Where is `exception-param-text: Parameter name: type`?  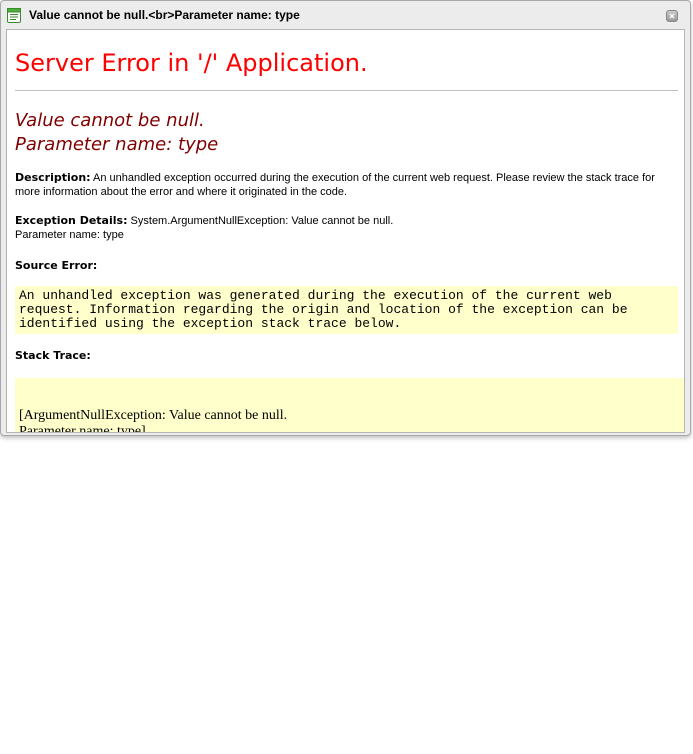 exception-param-text: Parameter name: type is located at coordinates (69, 235).